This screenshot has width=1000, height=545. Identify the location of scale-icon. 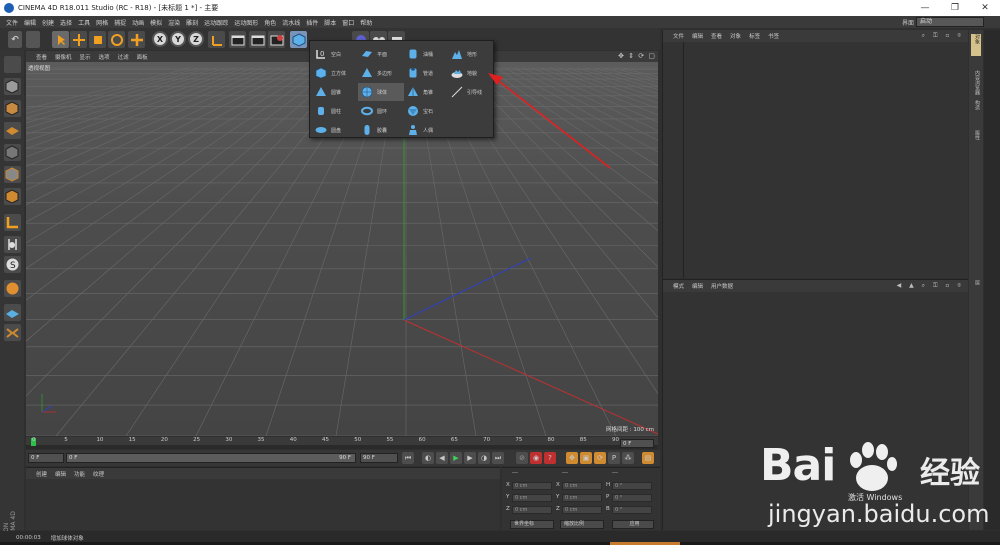
(97, 39).